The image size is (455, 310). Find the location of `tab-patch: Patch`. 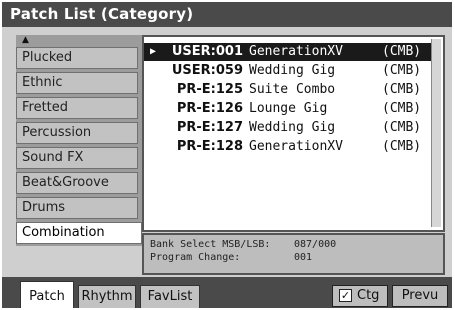

tab-patch: Patch is located at coordinates (47, 294).